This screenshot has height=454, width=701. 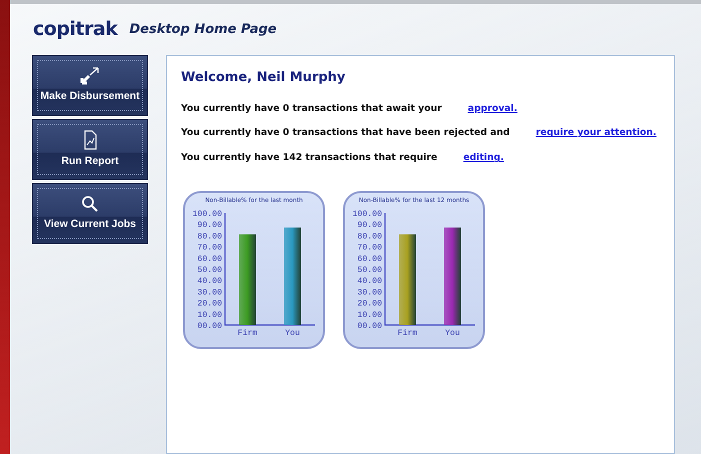 What do you see at coordinates (90, 85) in the screenshot?
I see `sidebar-button: Make Disbursement` at bounding box center [90, 85].